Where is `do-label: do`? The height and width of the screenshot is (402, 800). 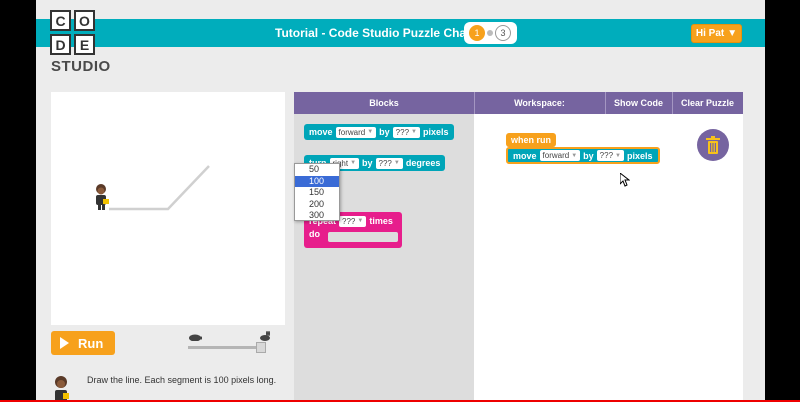
do-label: do is located at coordinates (314, 234).